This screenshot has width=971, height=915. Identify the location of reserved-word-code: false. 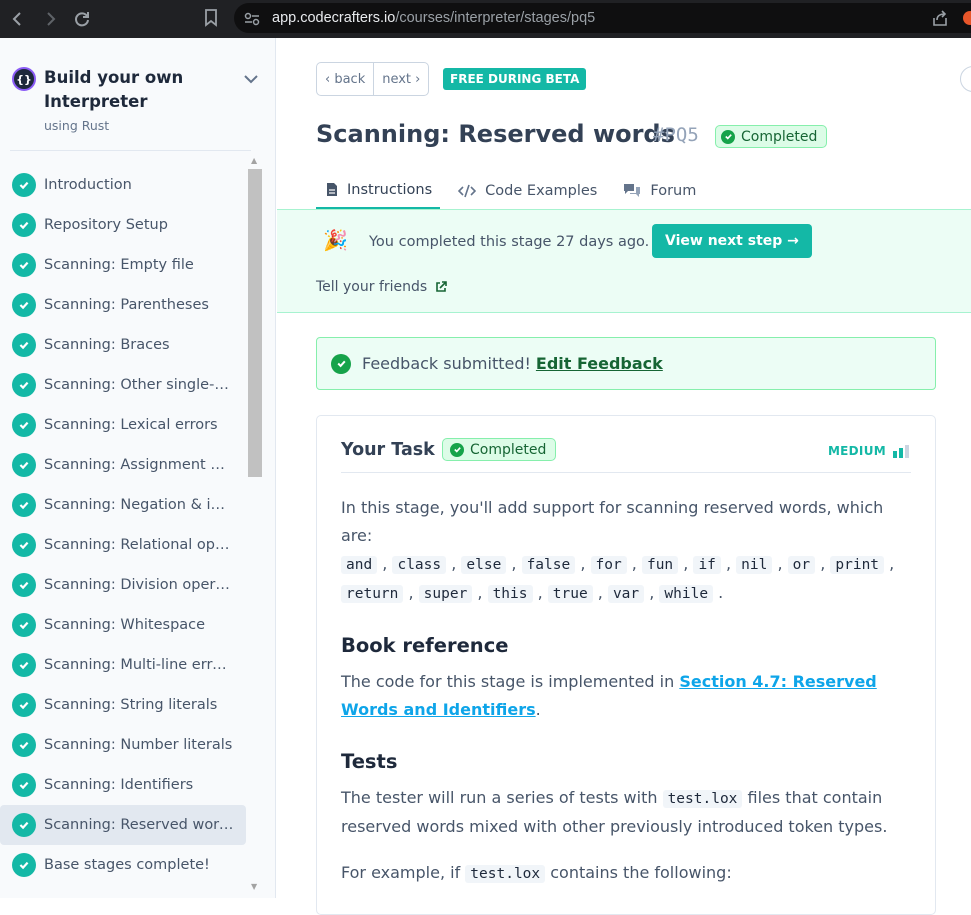
(548, 565).